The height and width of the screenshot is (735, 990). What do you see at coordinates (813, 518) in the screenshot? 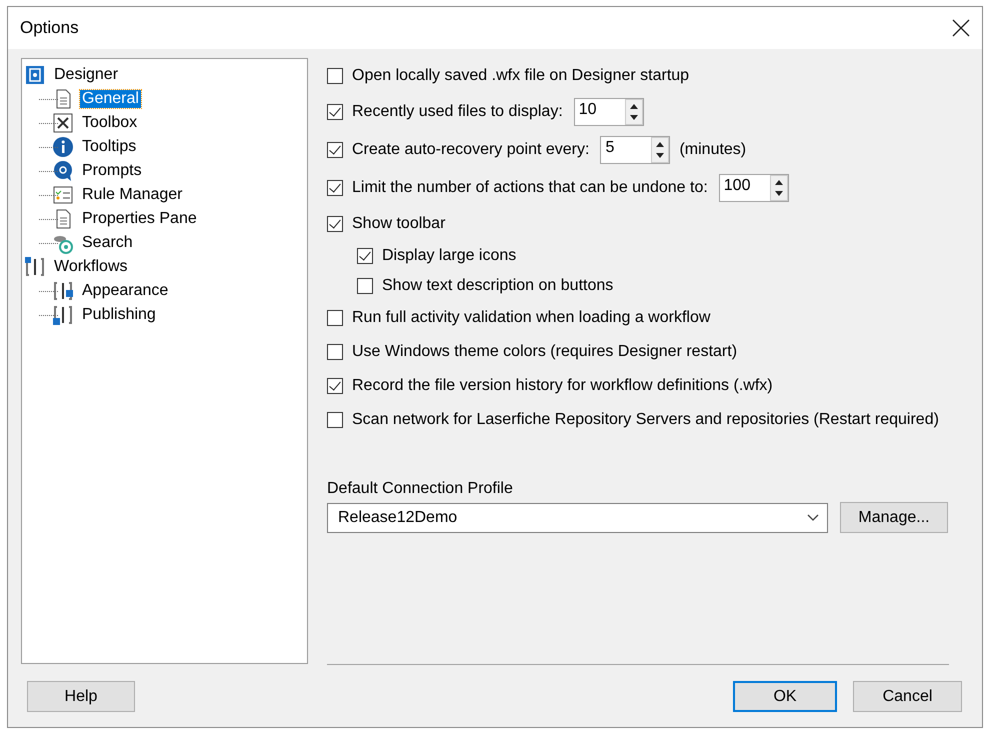
I see `chevron-down-icon` at bounding box center [813, 518].